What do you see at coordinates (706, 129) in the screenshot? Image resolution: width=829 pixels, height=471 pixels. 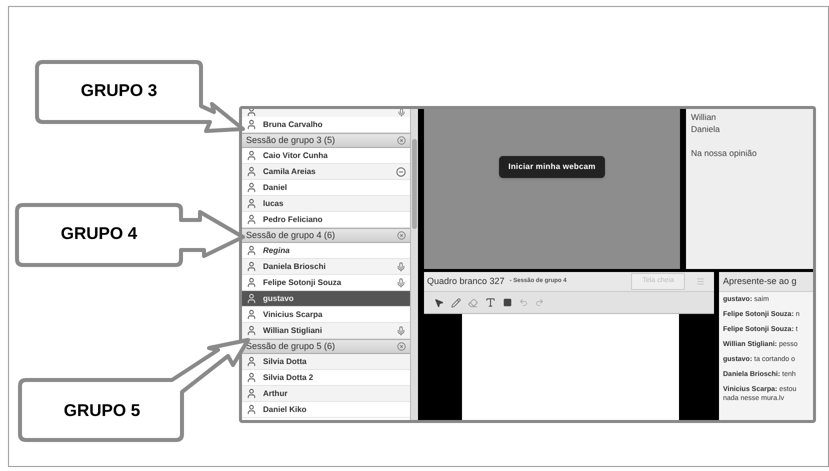 I see `note-text: Daniela` at bounding box center [706, 129].